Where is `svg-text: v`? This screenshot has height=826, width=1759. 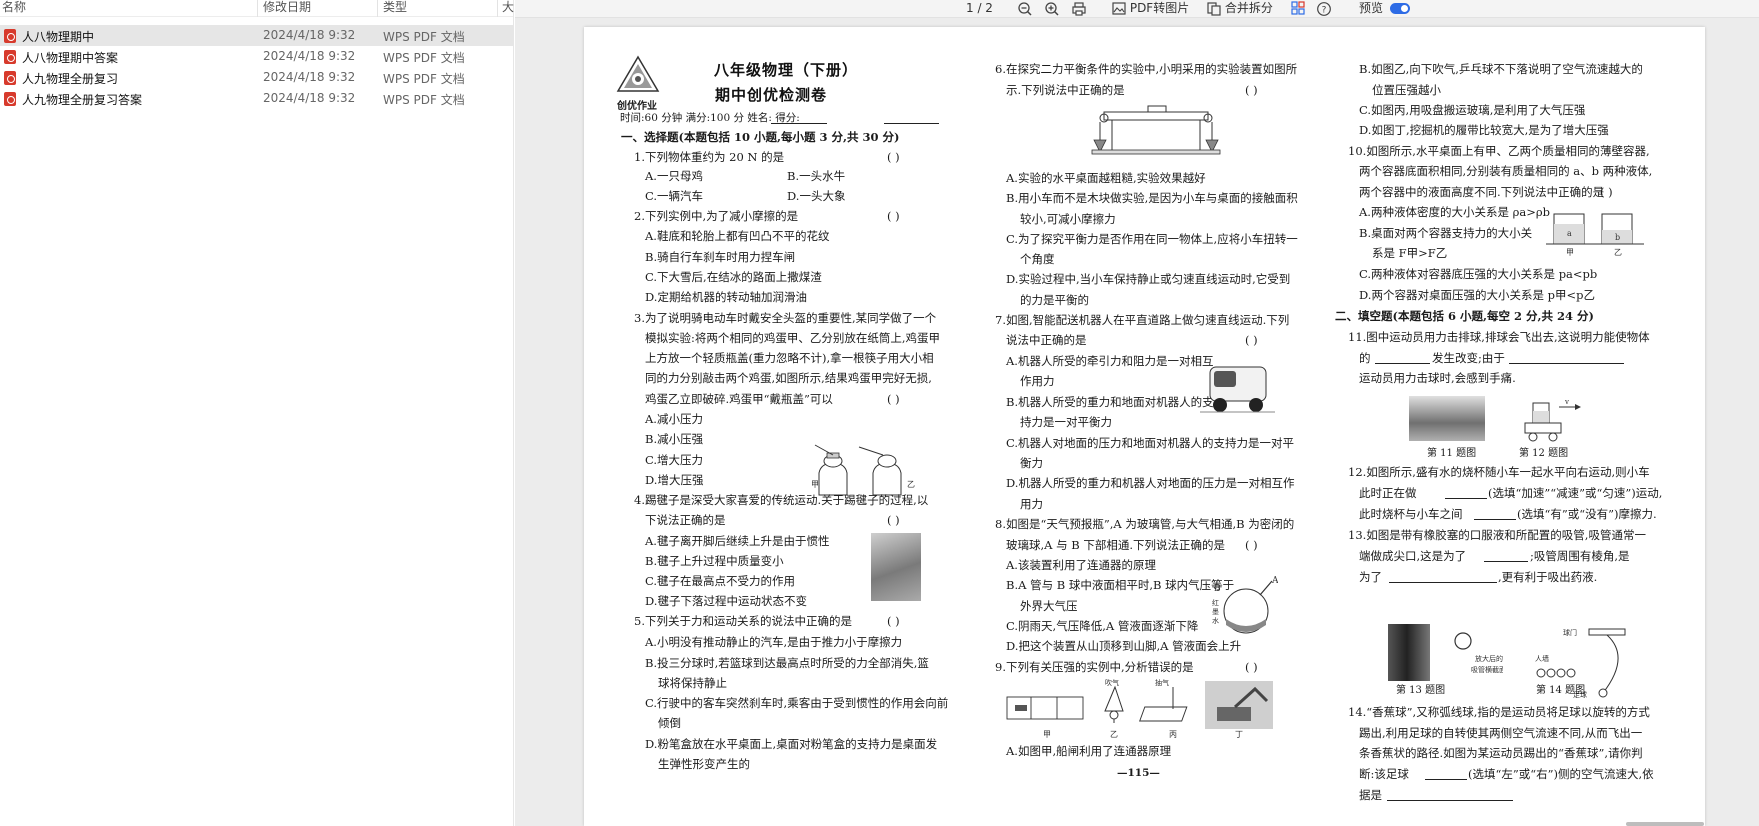 svg-text: v is located at coordinates (1566, 402).